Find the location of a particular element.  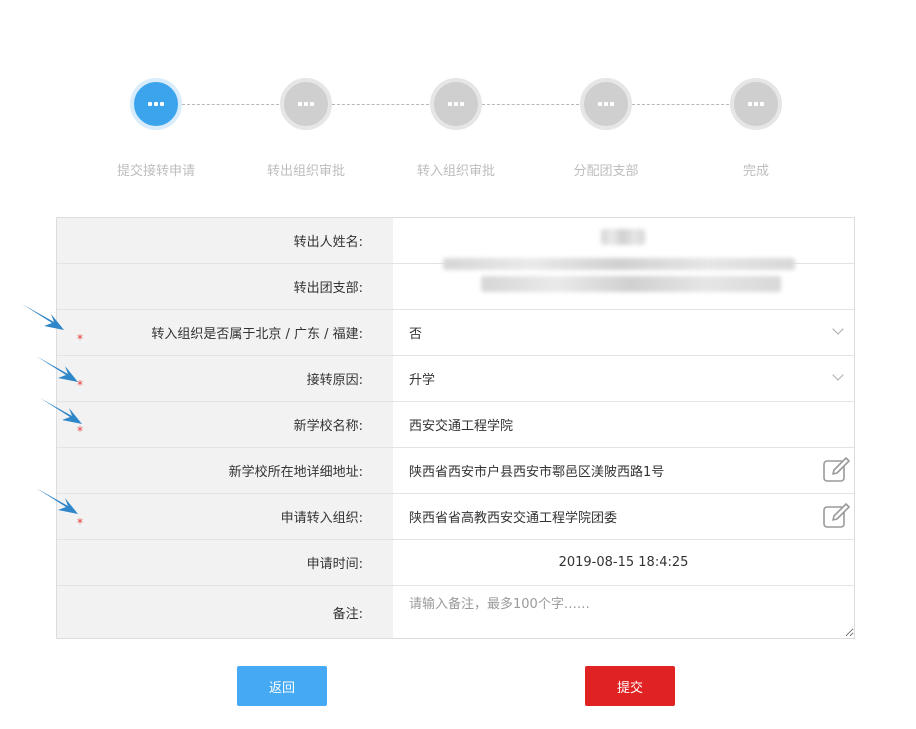

field-label: 备注: is located at coordinates (225, 612).